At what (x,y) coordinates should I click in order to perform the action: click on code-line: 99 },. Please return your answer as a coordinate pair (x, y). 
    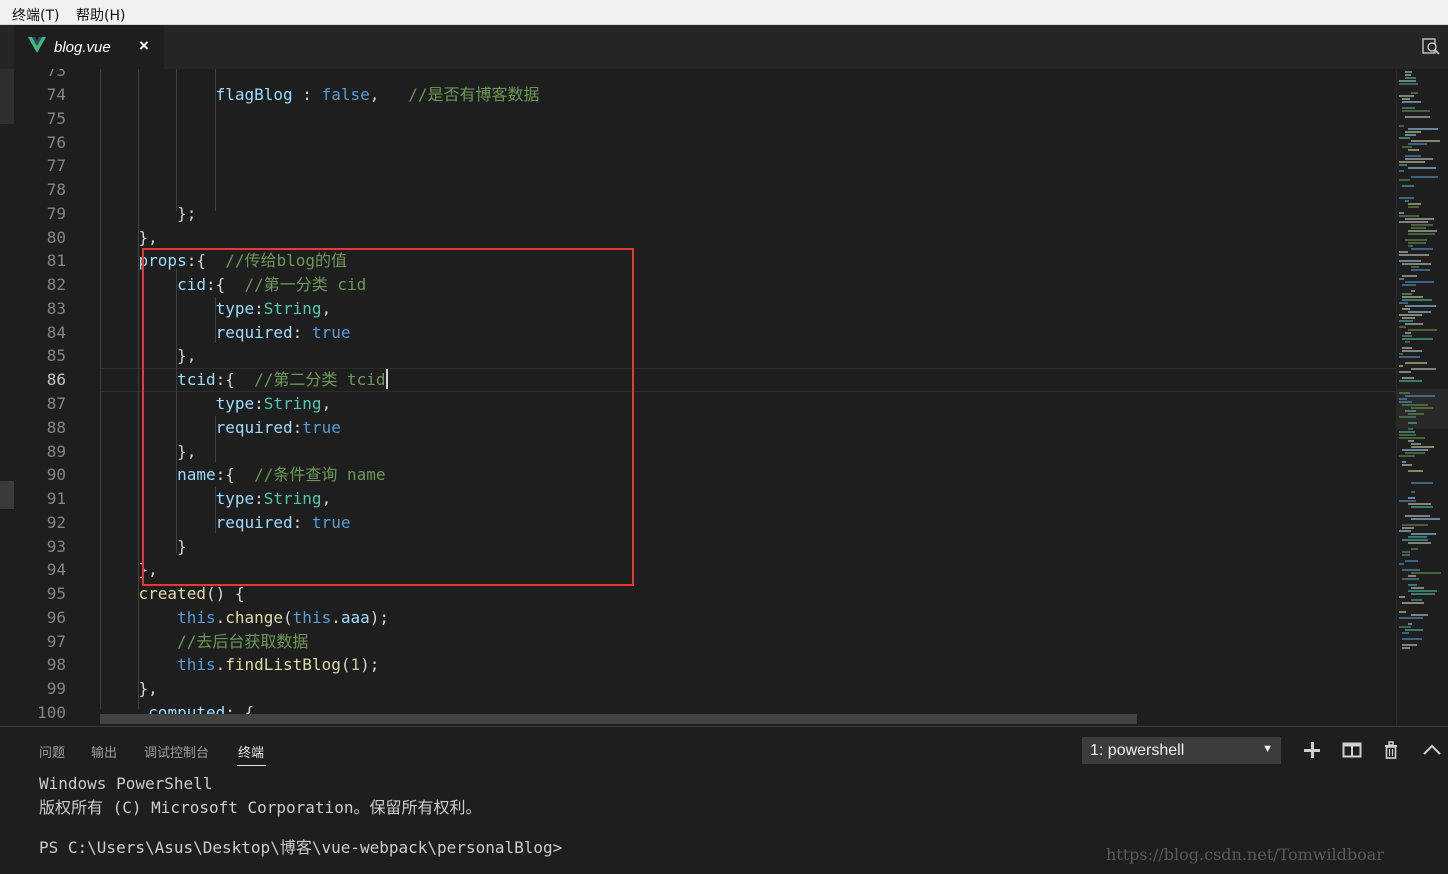
    Looking at the image, I should click on (705, 689).